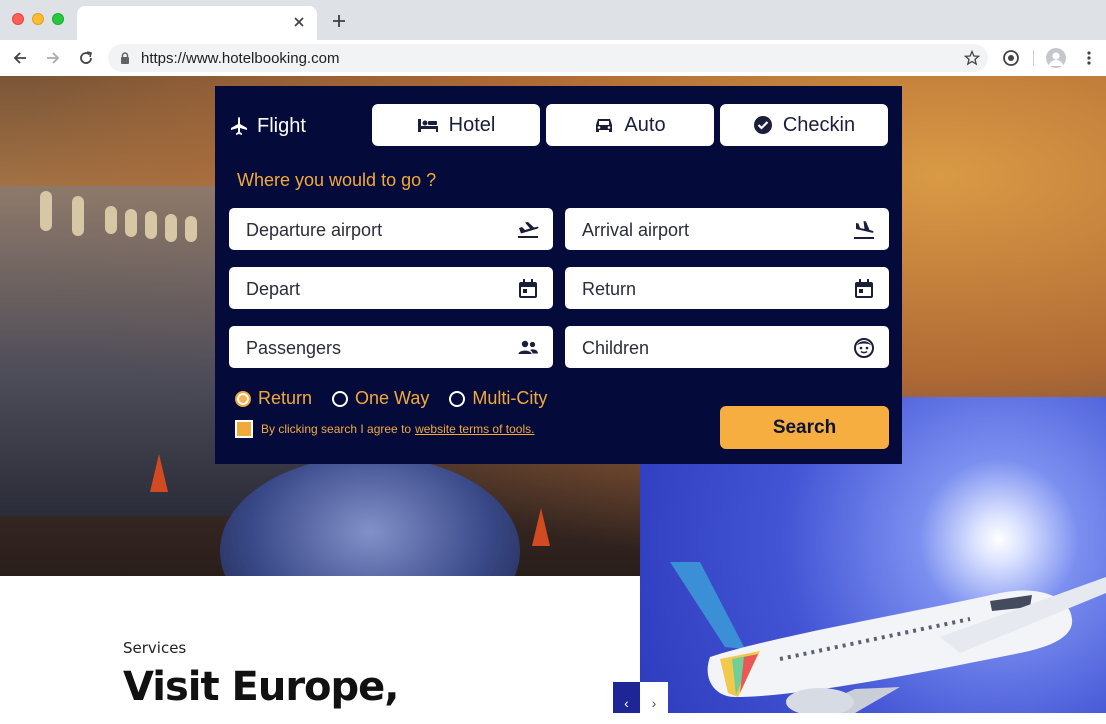  Describe the element at coordinates (1033, 58) in the screenshot. I see `toolbar-divider` at that location.